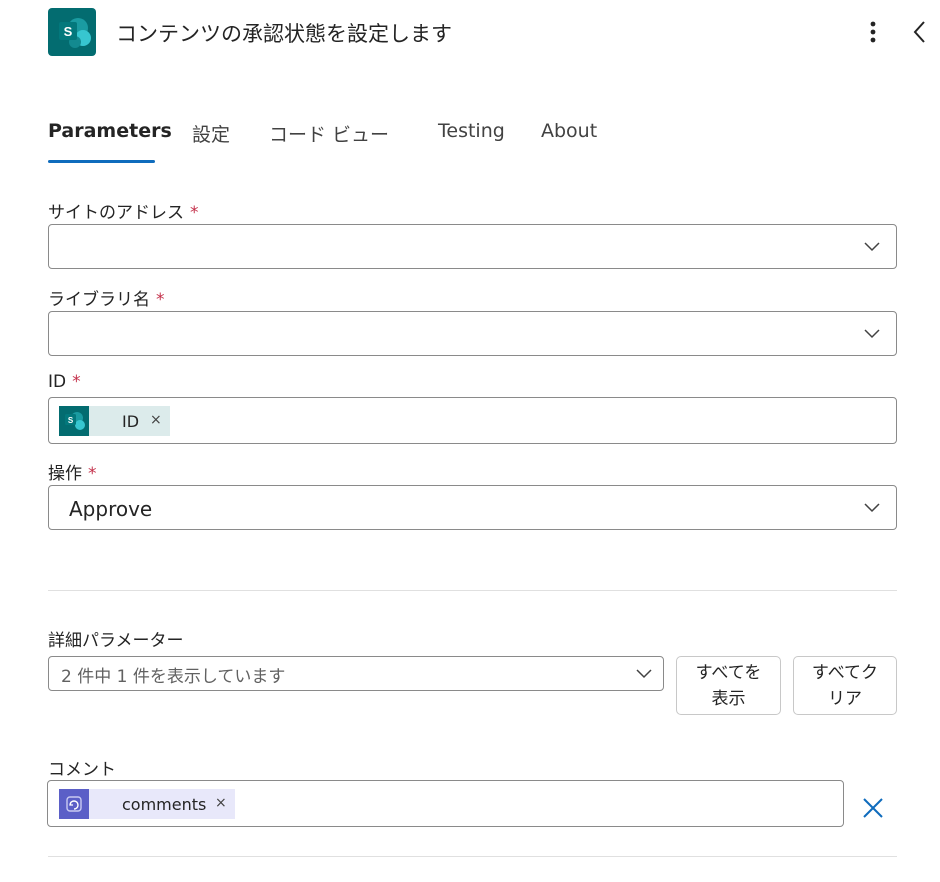 The height and width of the screenshot is (882, 940). Describe the element at coordinates (123, 213) in the screenshot. I see `site-address-label: サイトのアドレス *` at that location.